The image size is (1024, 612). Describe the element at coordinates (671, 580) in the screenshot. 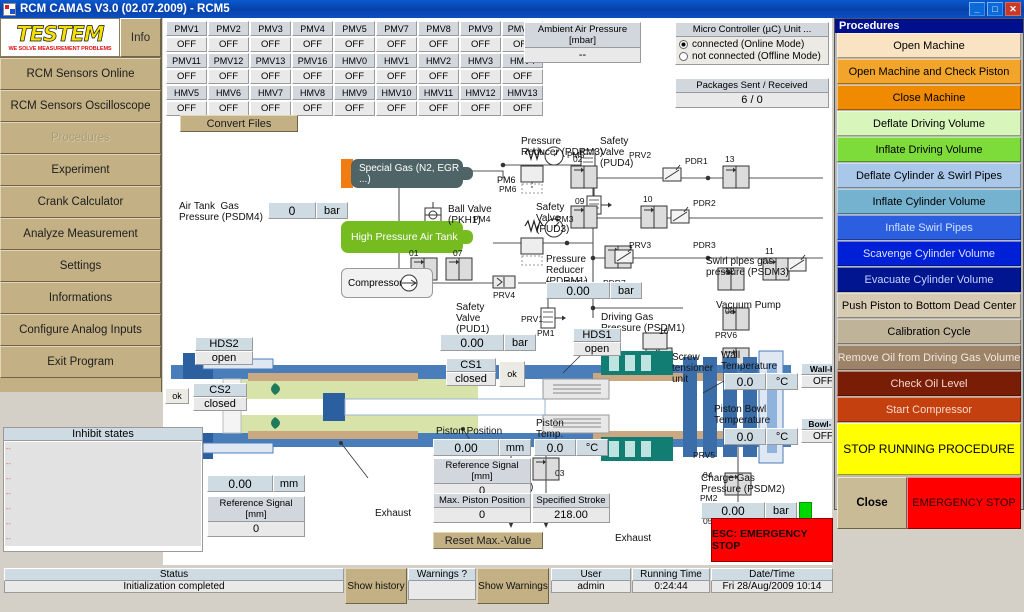

I see `running-time-panel: Running Time 0:24:44` at that location.